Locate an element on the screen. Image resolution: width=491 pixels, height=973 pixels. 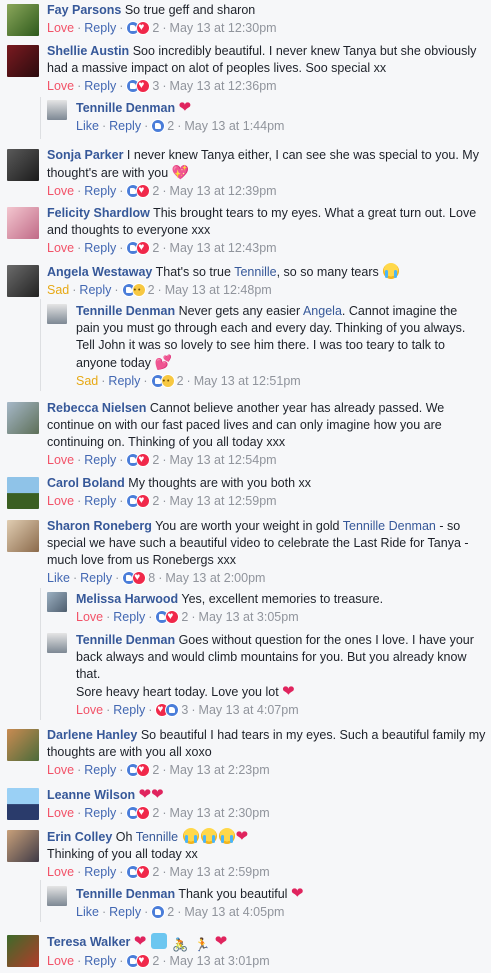
timestamp: May 13 at 3:05pm is located at coordinates (249, 617).